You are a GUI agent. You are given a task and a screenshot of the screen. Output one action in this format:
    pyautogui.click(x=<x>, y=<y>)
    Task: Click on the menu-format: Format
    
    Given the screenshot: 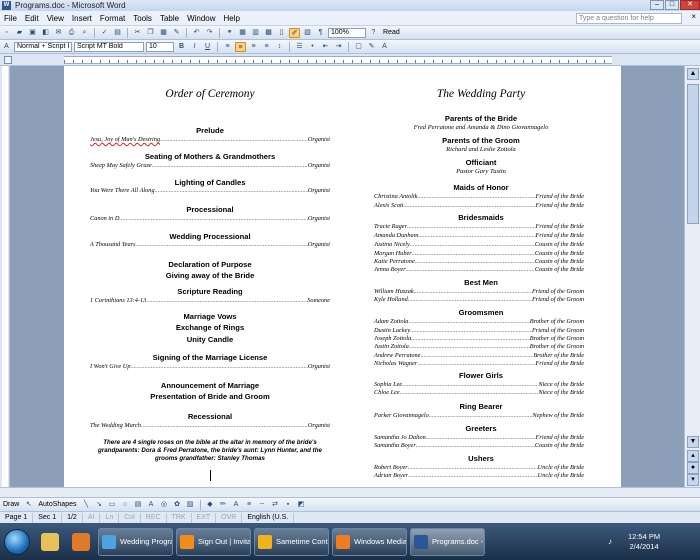 What is the action you would take?
    pyautogui.click(x=112, y=18)
    